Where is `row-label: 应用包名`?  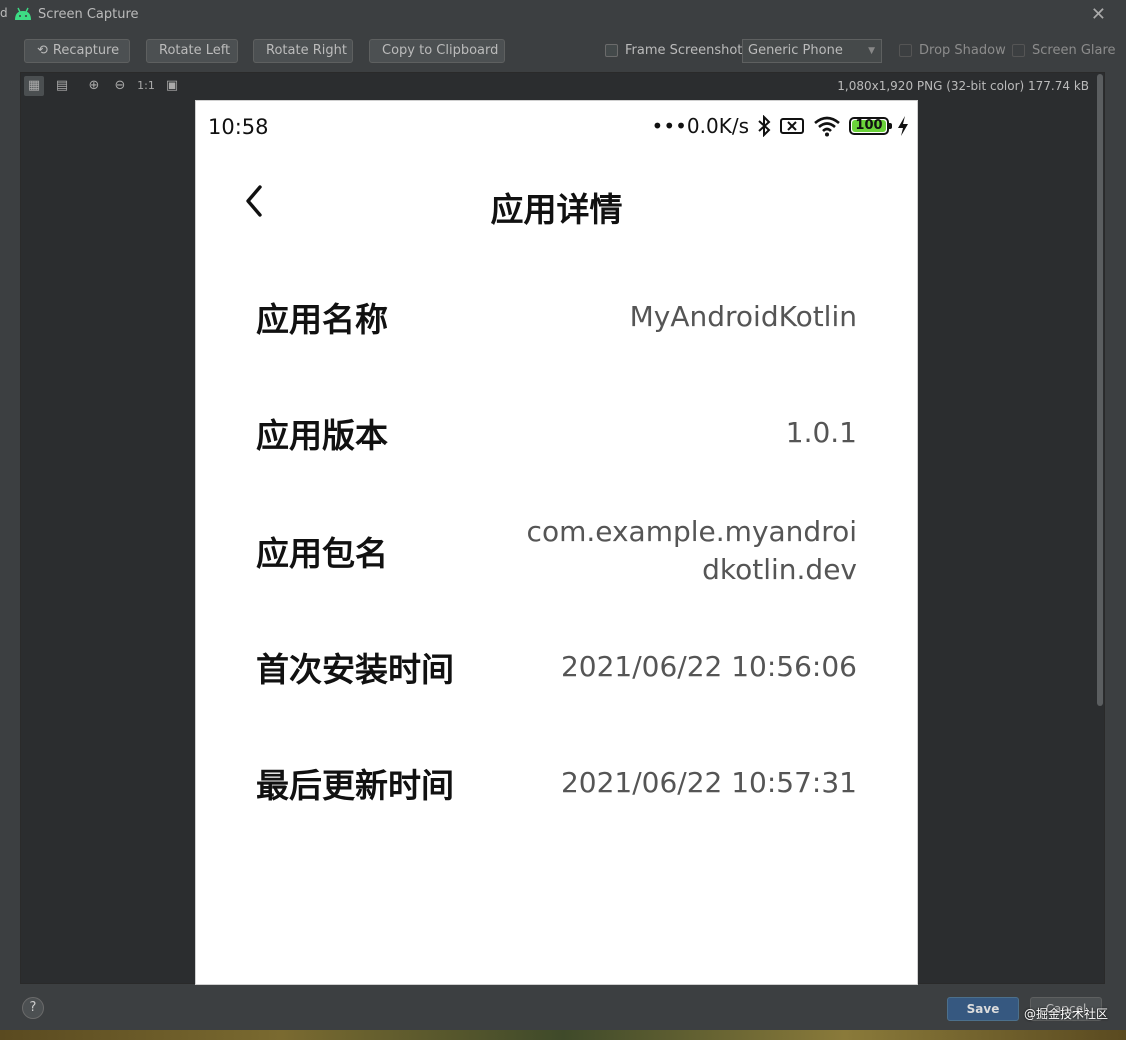 row-label: 应用包名 is located at coordinates (322, 553).